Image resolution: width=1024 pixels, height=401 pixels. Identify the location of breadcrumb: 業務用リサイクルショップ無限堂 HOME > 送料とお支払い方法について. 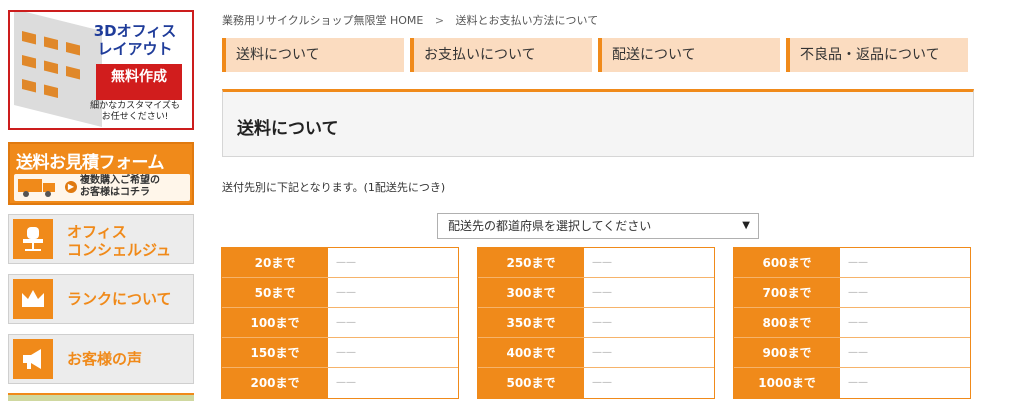
(410, 20).